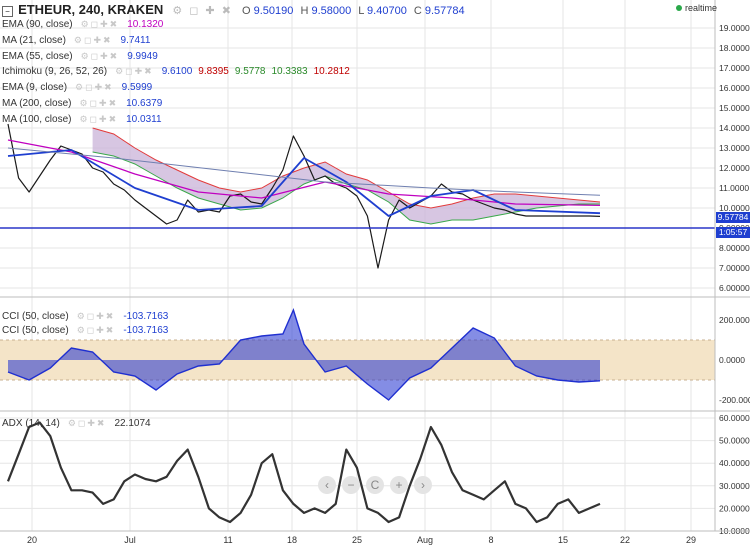  What do you see at coordinates (734, 418) in the screenshot?
I see `adx-y-tick-label: 60.0000` at bounding box center [734, 418].